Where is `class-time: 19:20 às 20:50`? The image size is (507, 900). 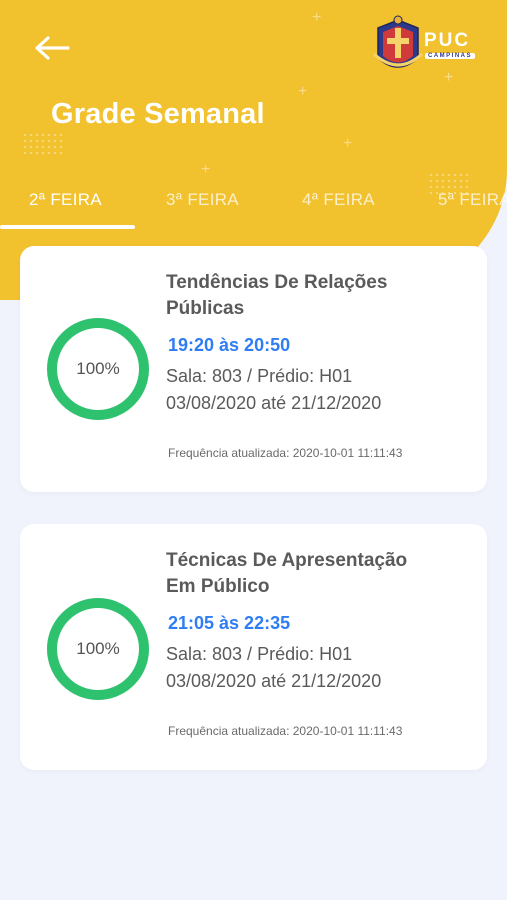 class-time: 19:20 às 20:50 is located at coordinates (229, 345).